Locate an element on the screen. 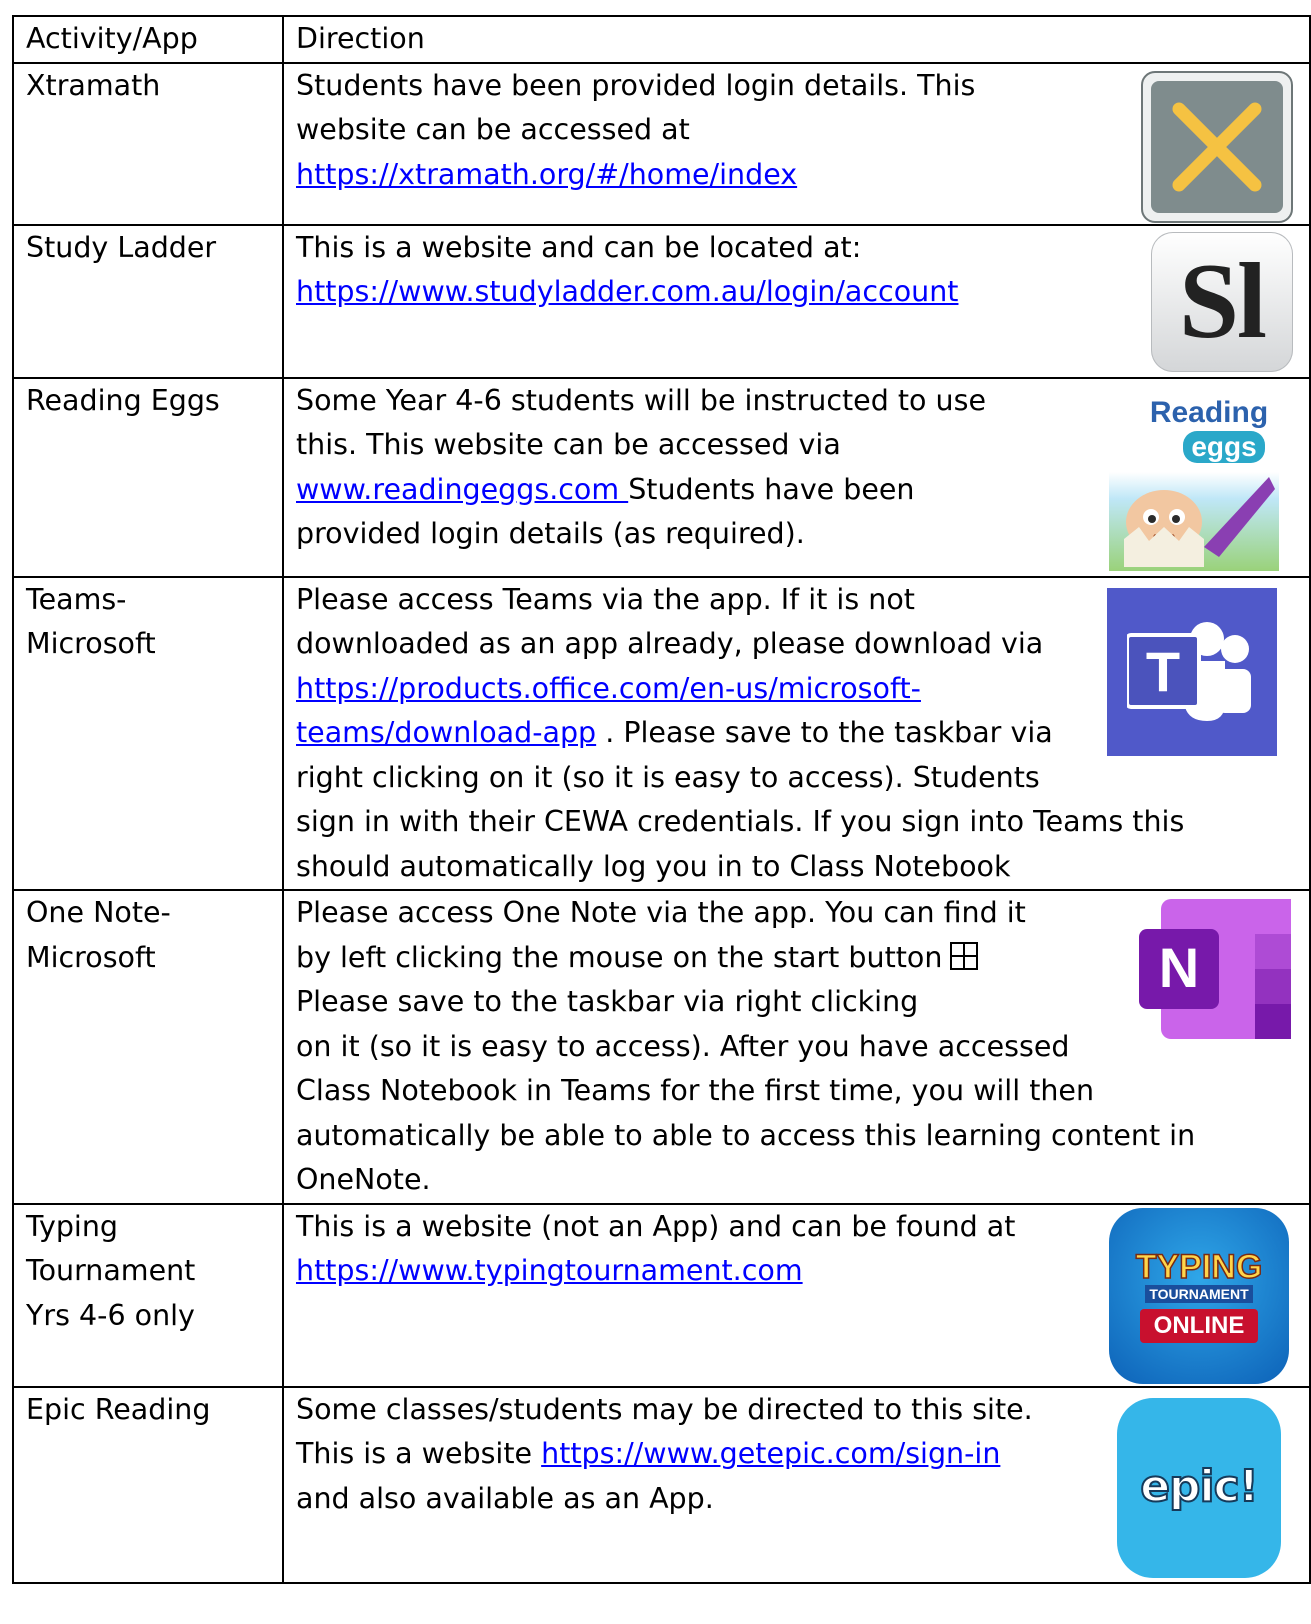  typingtournament-link: https://www.typingtournament.com is located at coordinates (549, 1270).